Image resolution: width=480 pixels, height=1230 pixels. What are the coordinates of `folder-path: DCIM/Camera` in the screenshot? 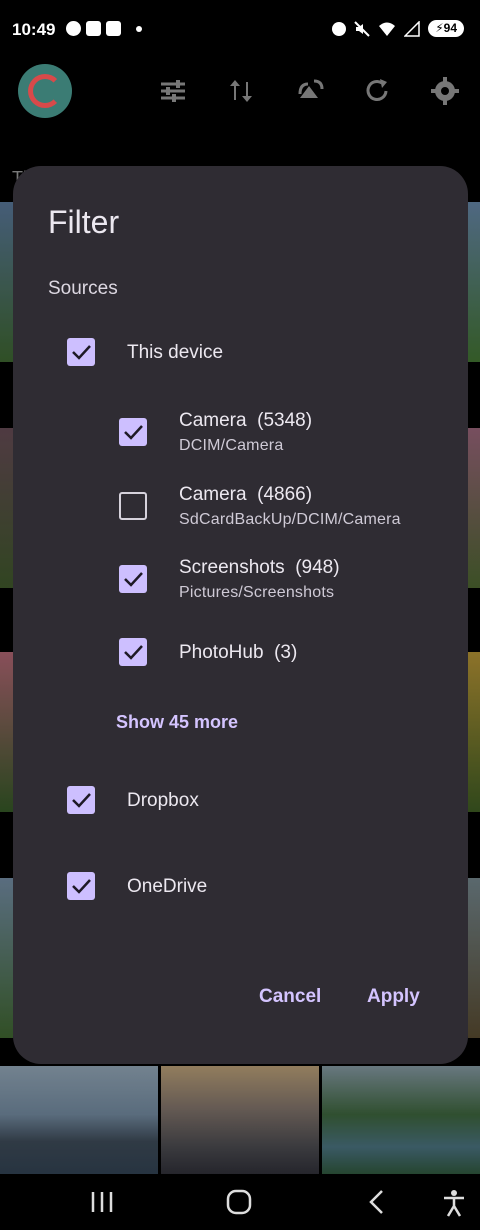 It's located at (231, 445).